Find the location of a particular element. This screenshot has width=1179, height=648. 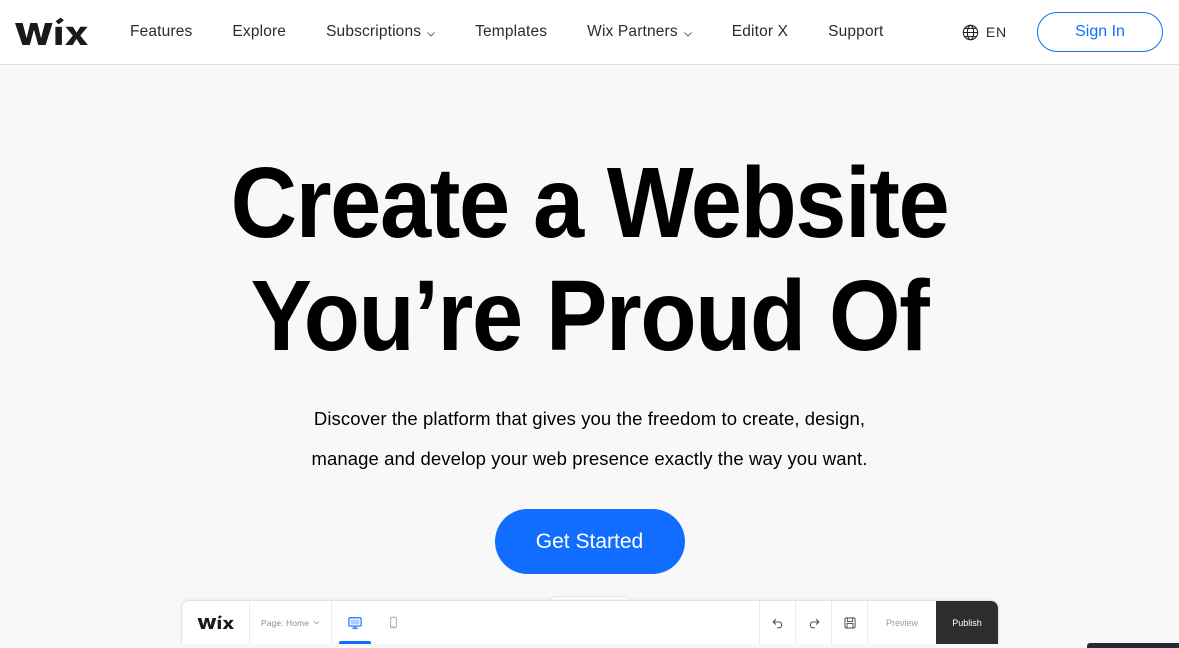

undo-icon is located at coordinates (778, 622).